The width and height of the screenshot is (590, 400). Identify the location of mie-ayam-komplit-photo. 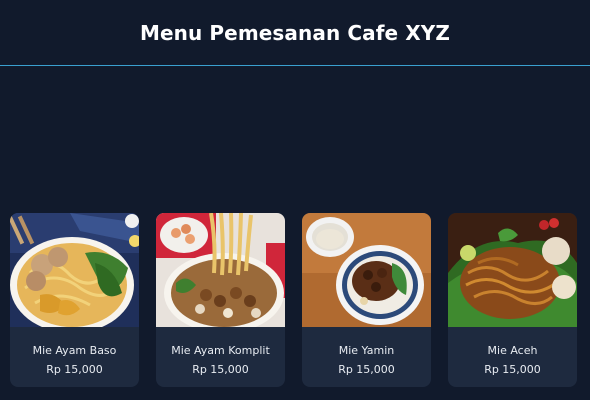
(220, 270).